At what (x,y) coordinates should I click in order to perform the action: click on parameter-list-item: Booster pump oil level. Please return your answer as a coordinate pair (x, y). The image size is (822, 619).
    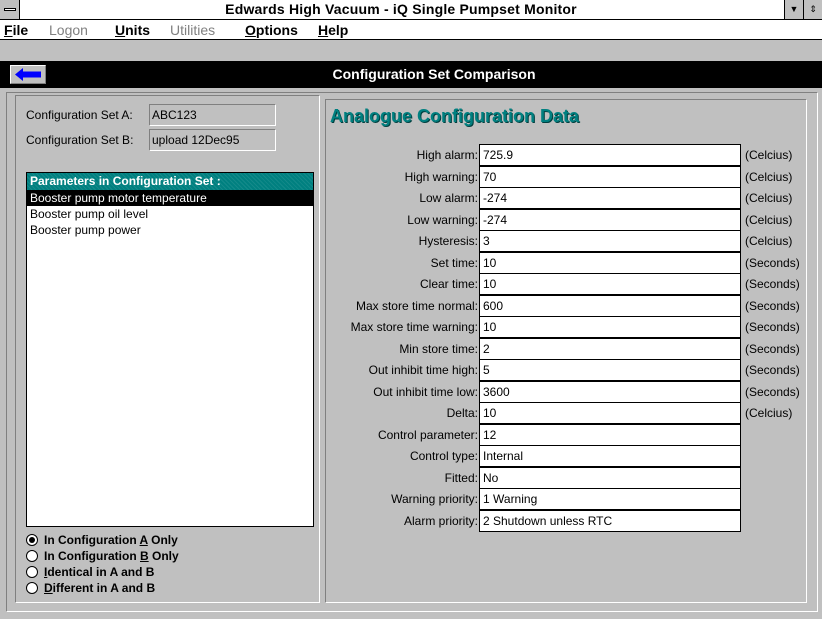
    Looking at the image, I should click on (170, 214).